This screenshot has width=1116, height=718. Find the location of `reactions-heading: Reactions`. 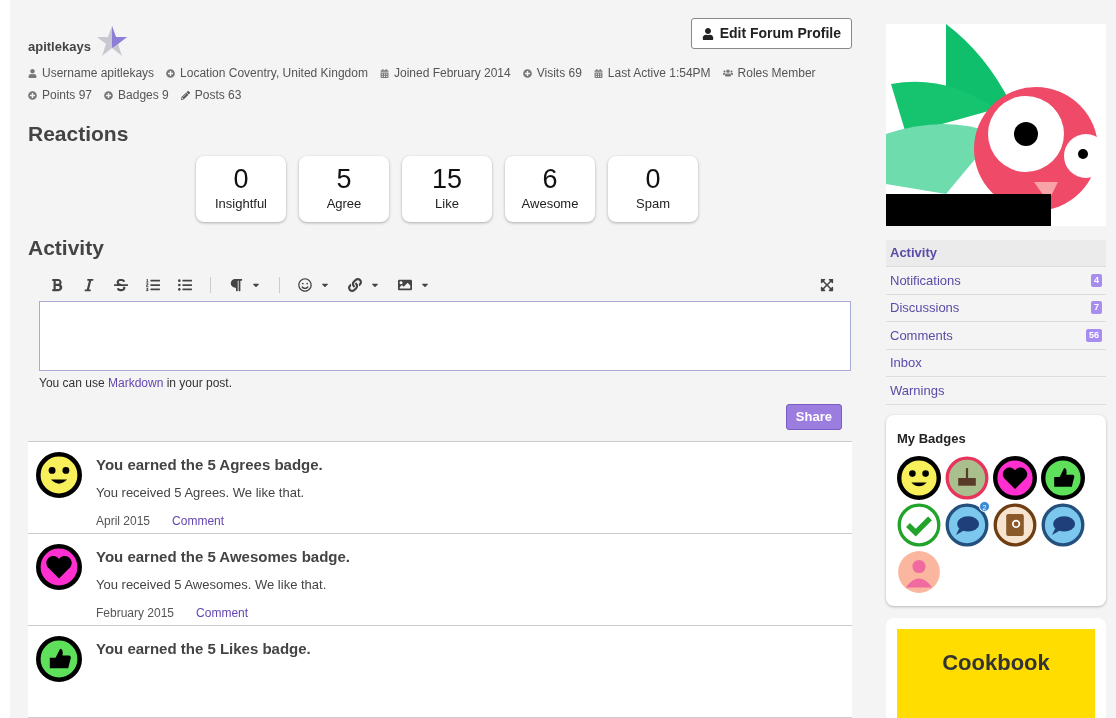

reactions-heading: Reactions is located at coordinates (79, 134).